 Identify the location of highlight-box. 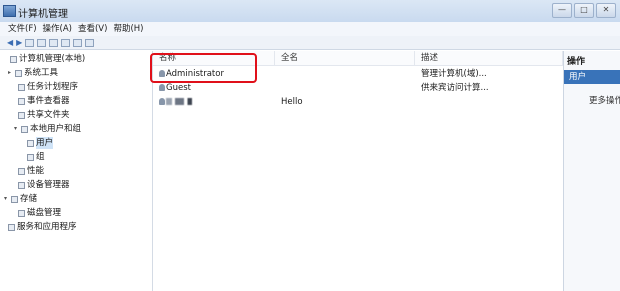
(203, 68).